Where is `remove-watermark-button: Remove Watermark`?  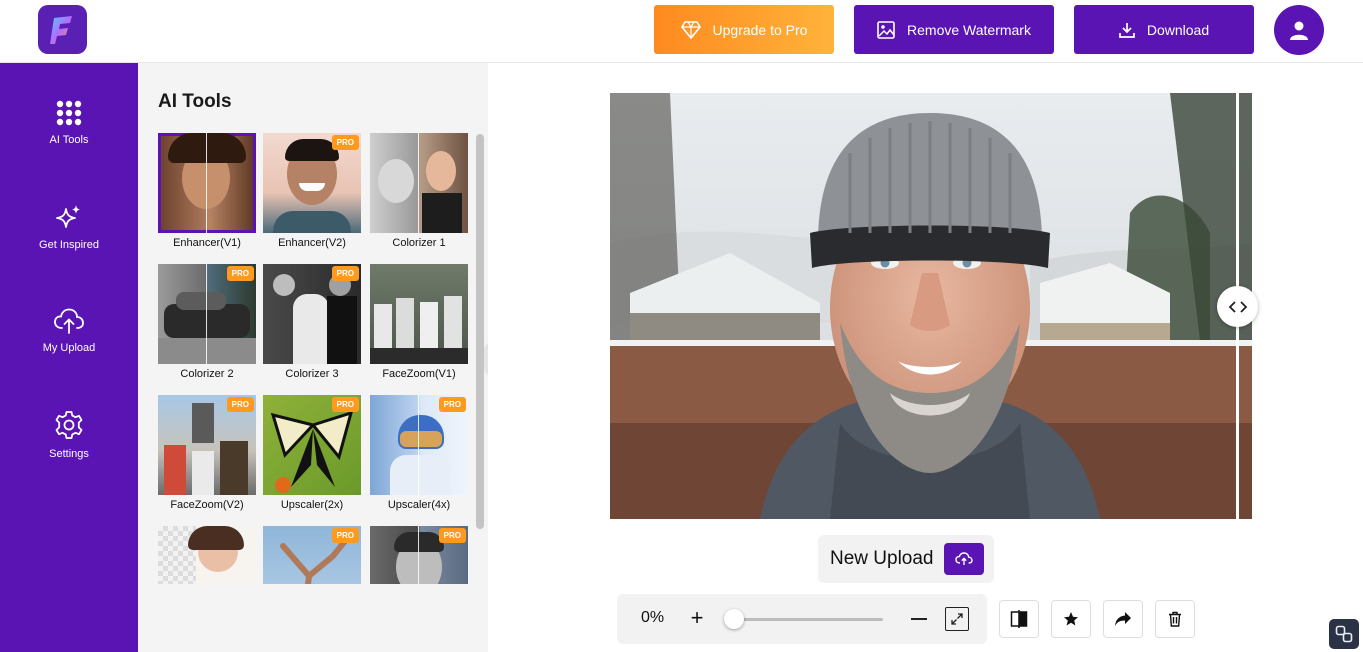
remove-watermark-button: Remove Watermark is located at coordinates (954, 29).